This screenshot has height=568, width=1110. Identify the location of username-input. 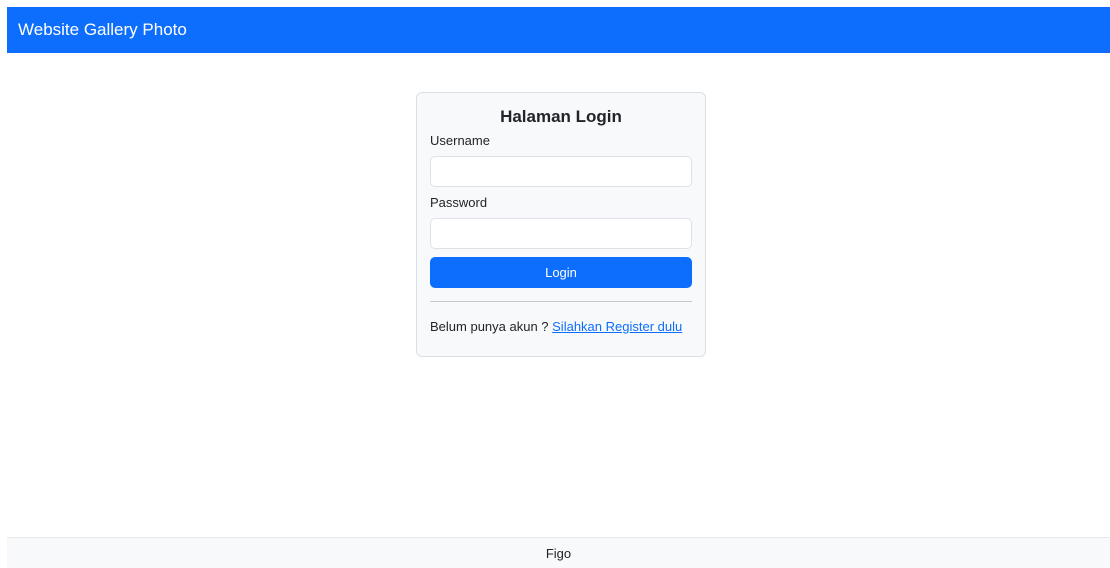
(561, 171).